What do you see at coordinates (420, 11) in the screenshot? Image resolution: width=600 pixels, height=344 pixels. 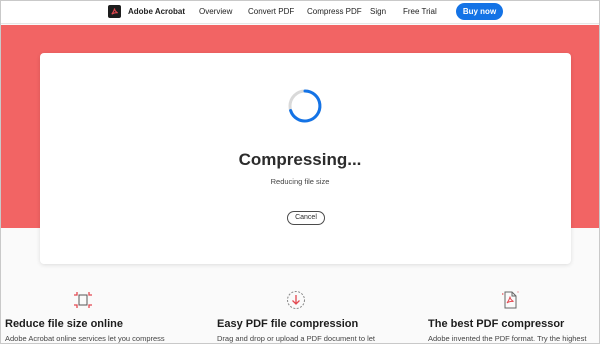 I see `nav-link-free-trial: Free Trial` at bounding box center [420, 11].